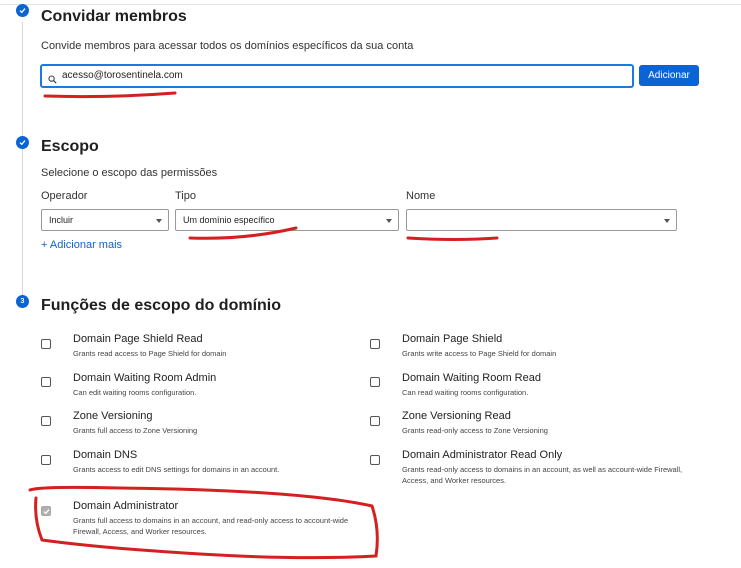 The width and height of the screenshot is (741, 568). What do you see at coordinates (64, 196) in the screenshot?
I see `operator-label: Operador` at bounding box center [64, 196].